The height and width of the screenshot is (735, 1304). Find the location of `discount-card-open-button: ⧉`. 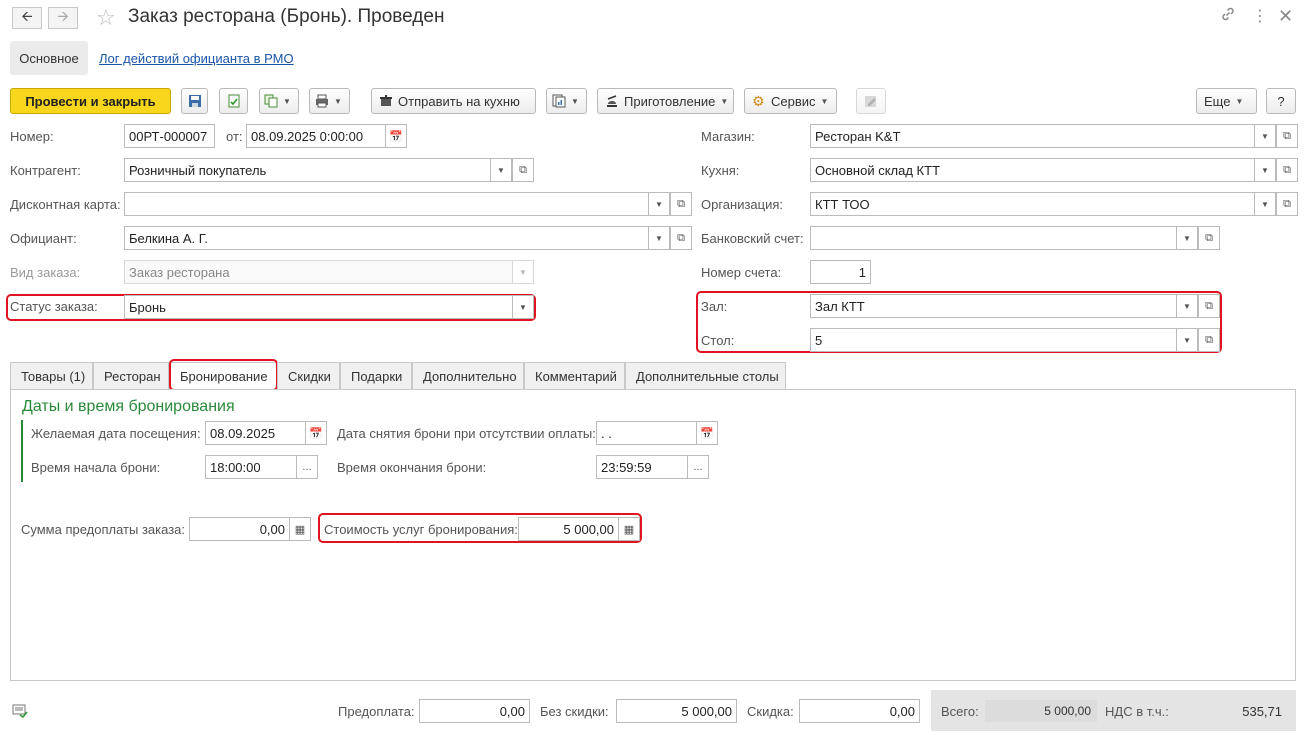

discount-card-open-button: ⧉ is located at coordinates (681, 204).